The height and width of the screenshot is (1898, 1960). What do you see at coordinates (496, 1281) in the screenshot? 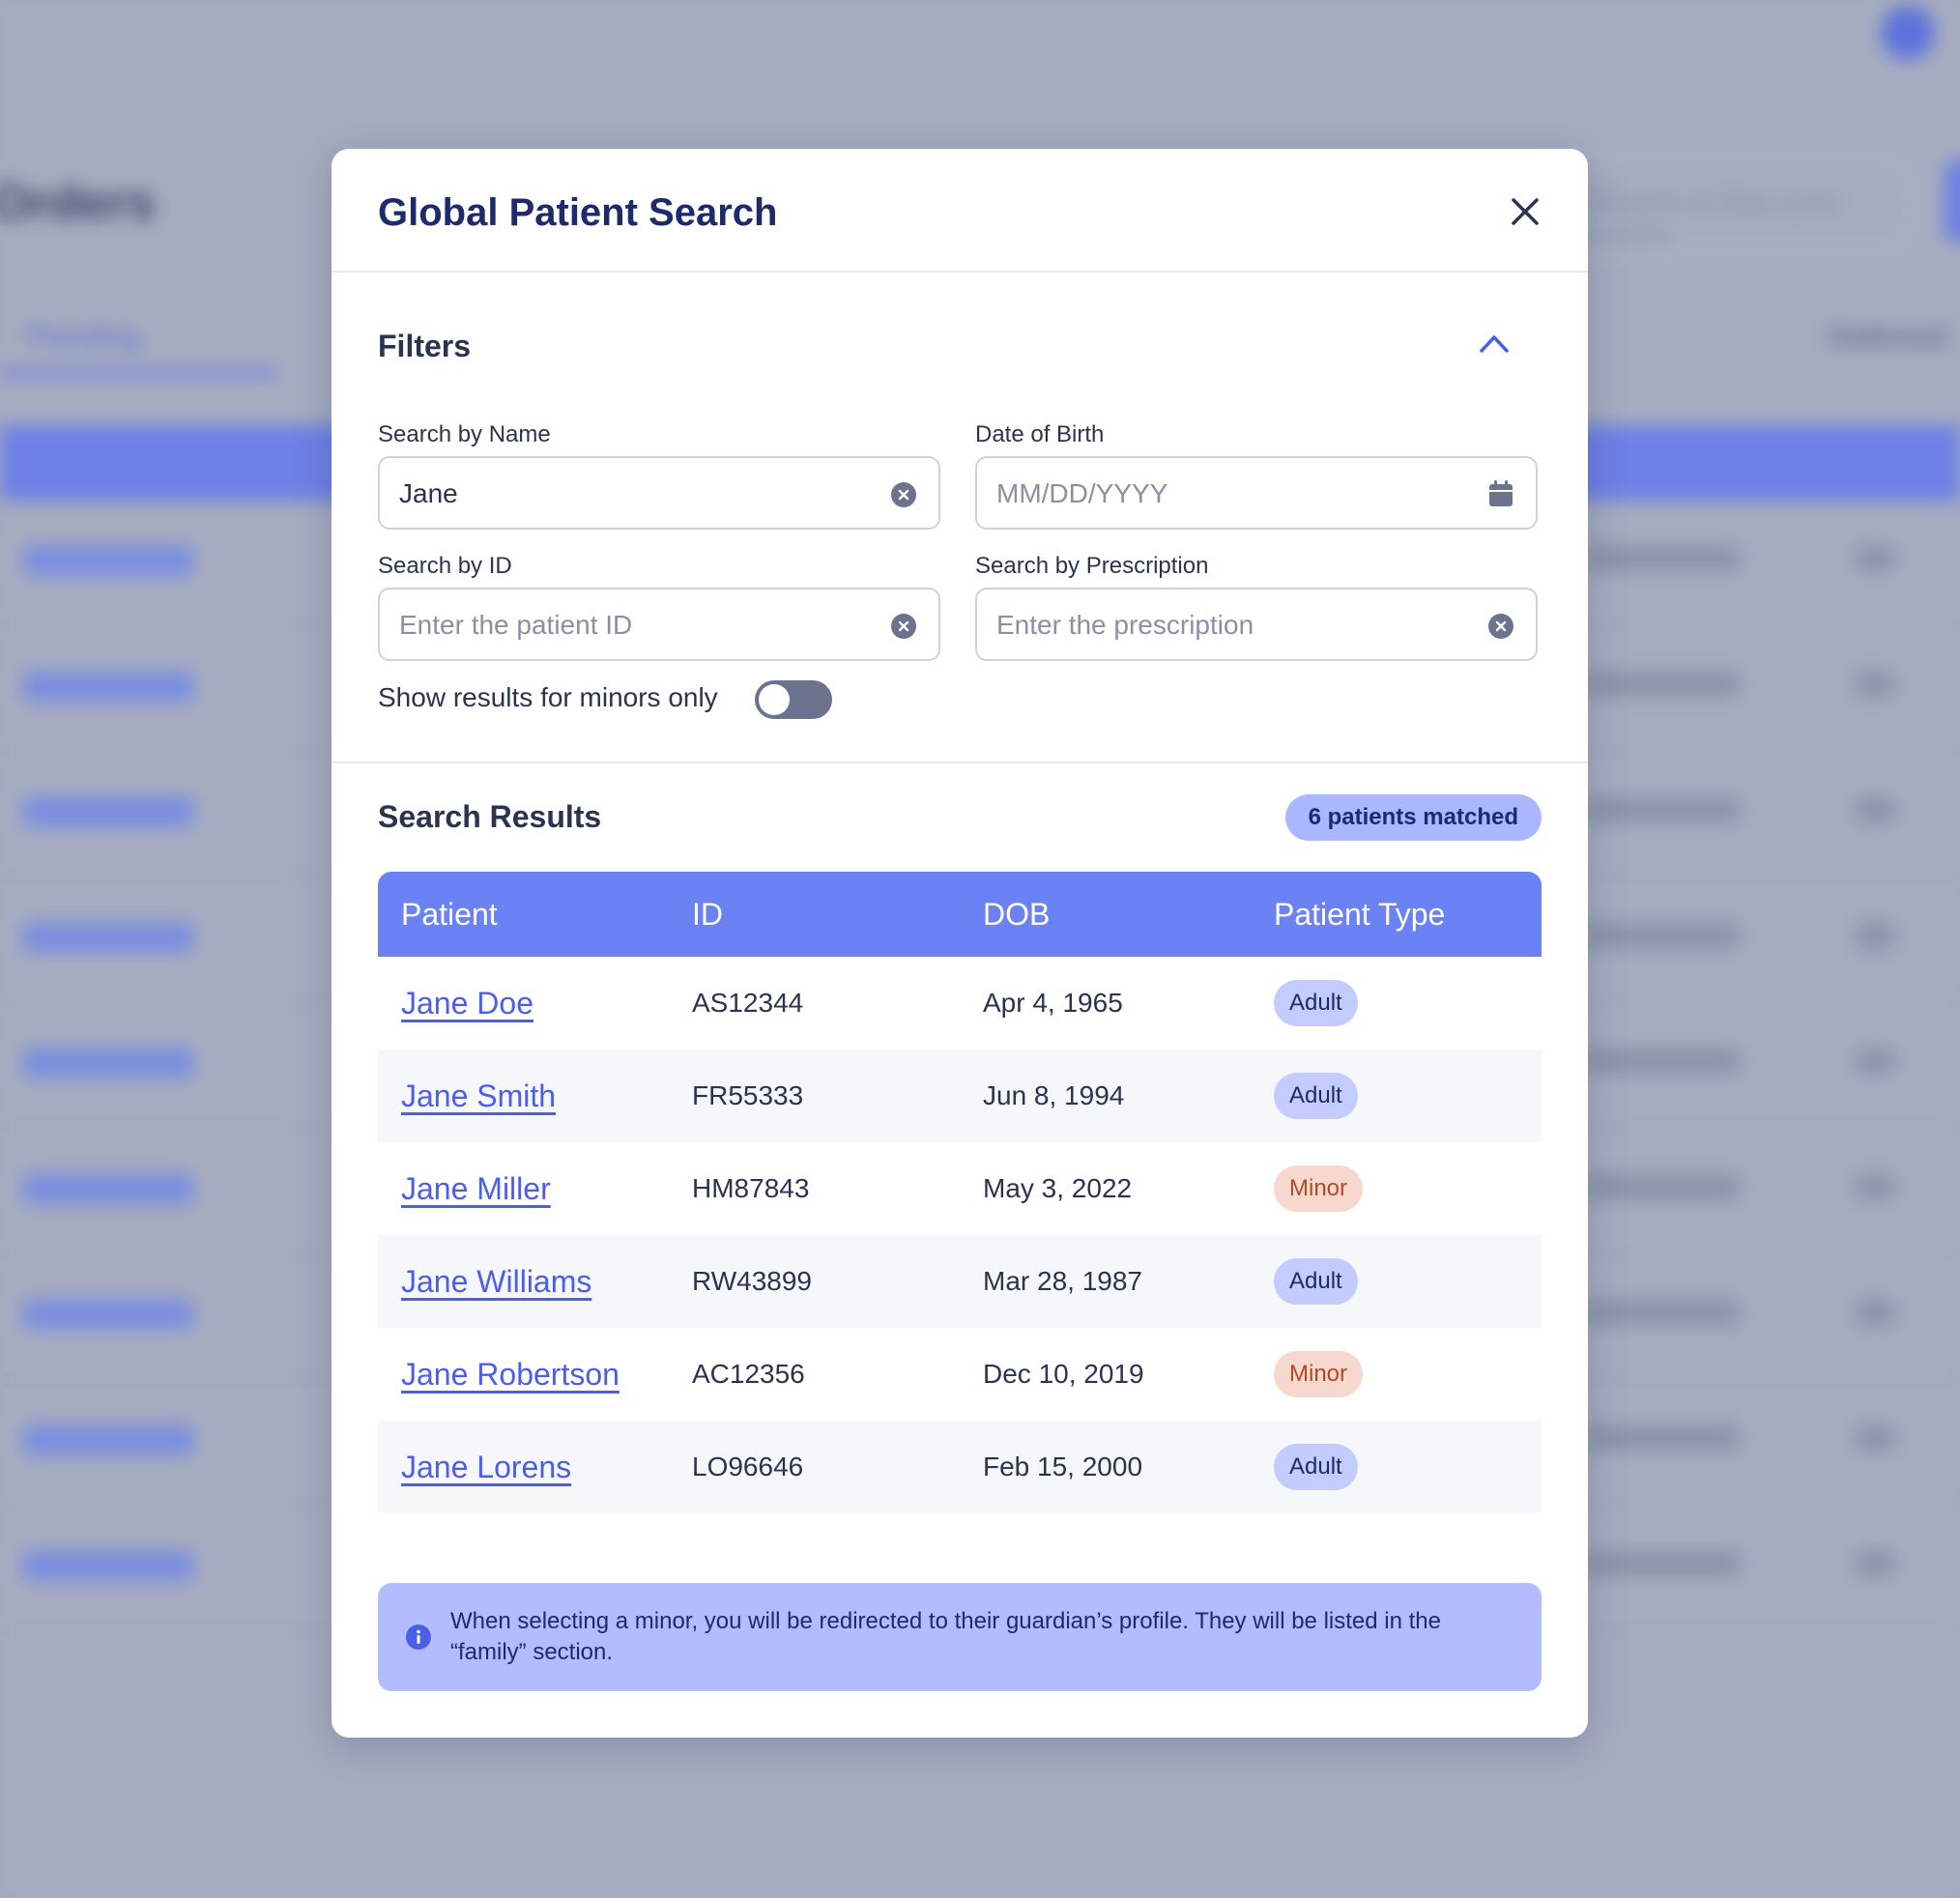
I see `patient-link: Jane Williams` at bounding box center [496, 1281].